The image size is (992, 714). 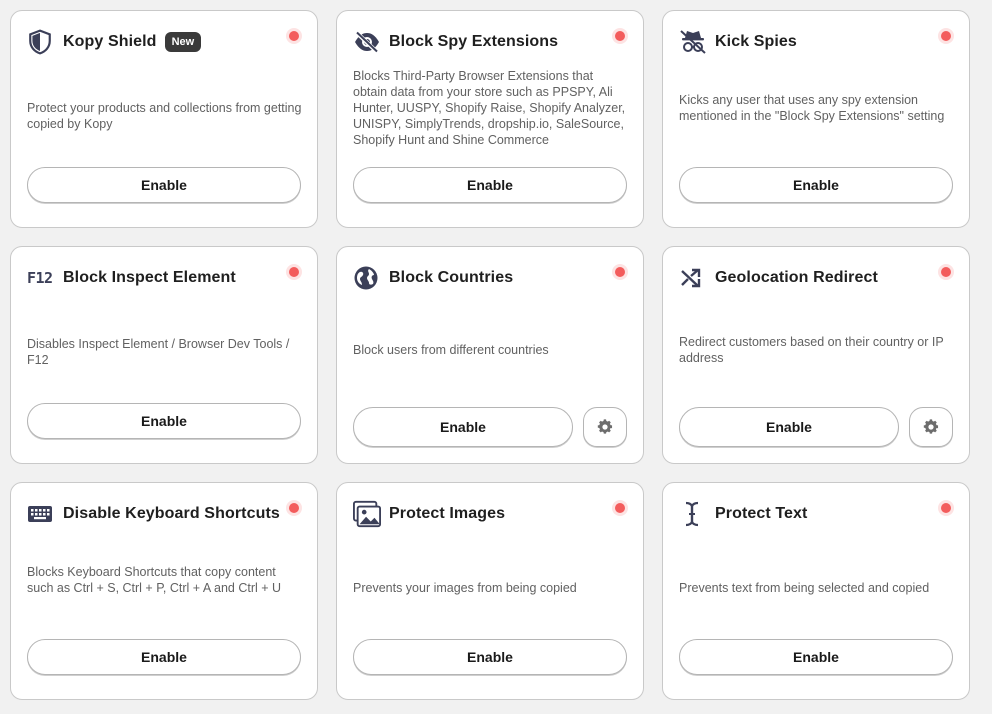 I want to click on spy-slash-icon, so click(x=693, y=42).